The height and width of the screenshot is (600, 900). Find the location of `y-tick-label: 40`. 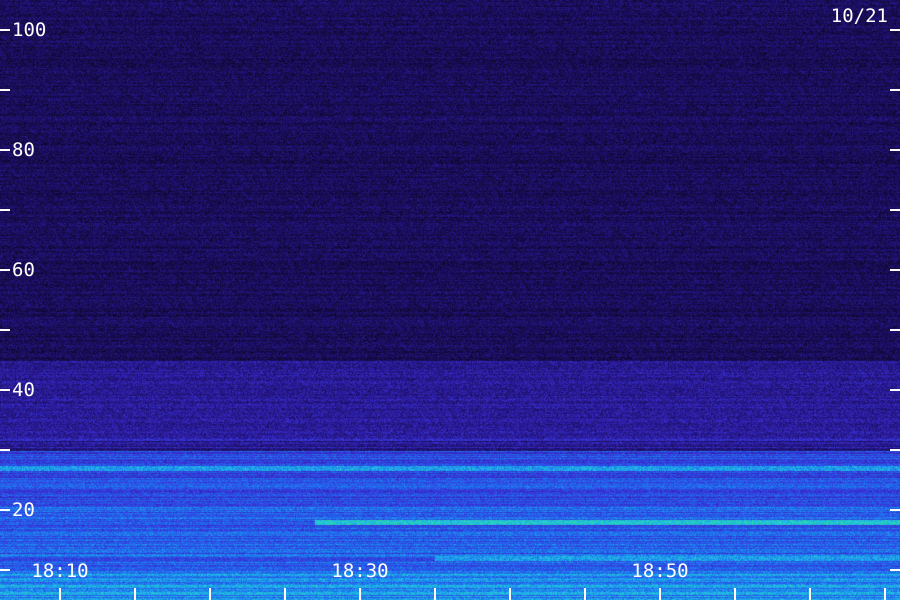

y-tick-label: 40 is located at coordinates (23, 390).